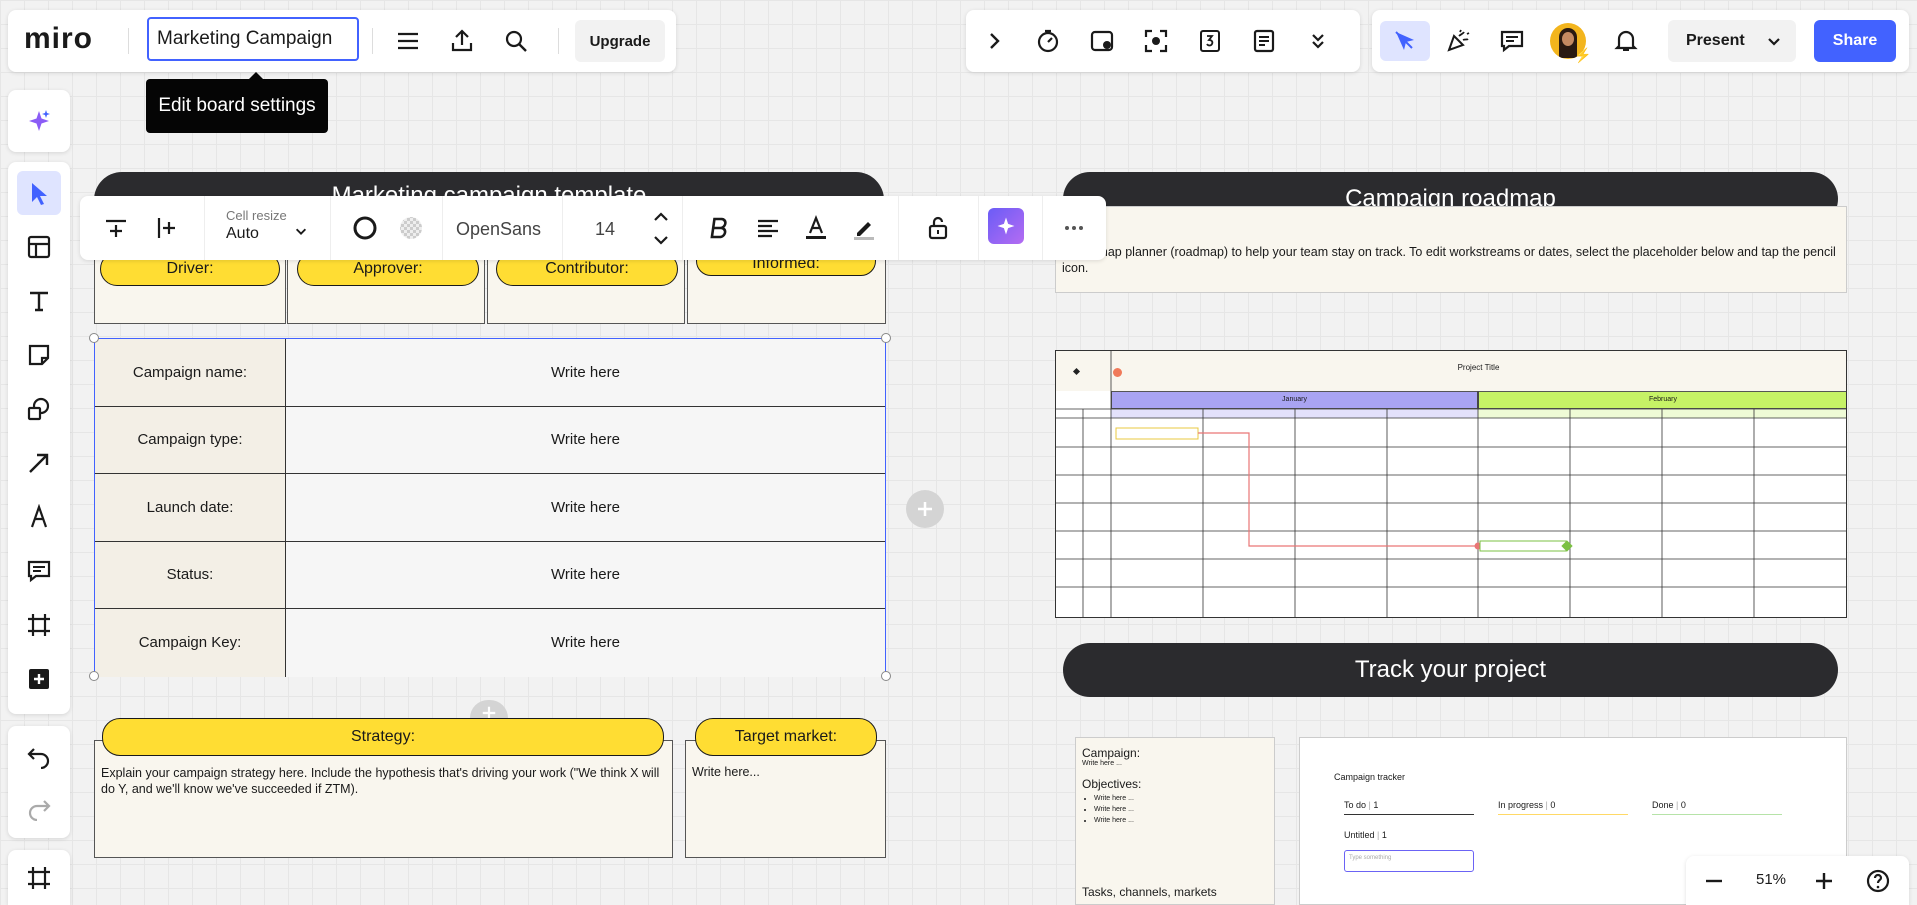 This screenshot has width=1917, height=905. I want to click on more-options-button, so click(1074, 228).